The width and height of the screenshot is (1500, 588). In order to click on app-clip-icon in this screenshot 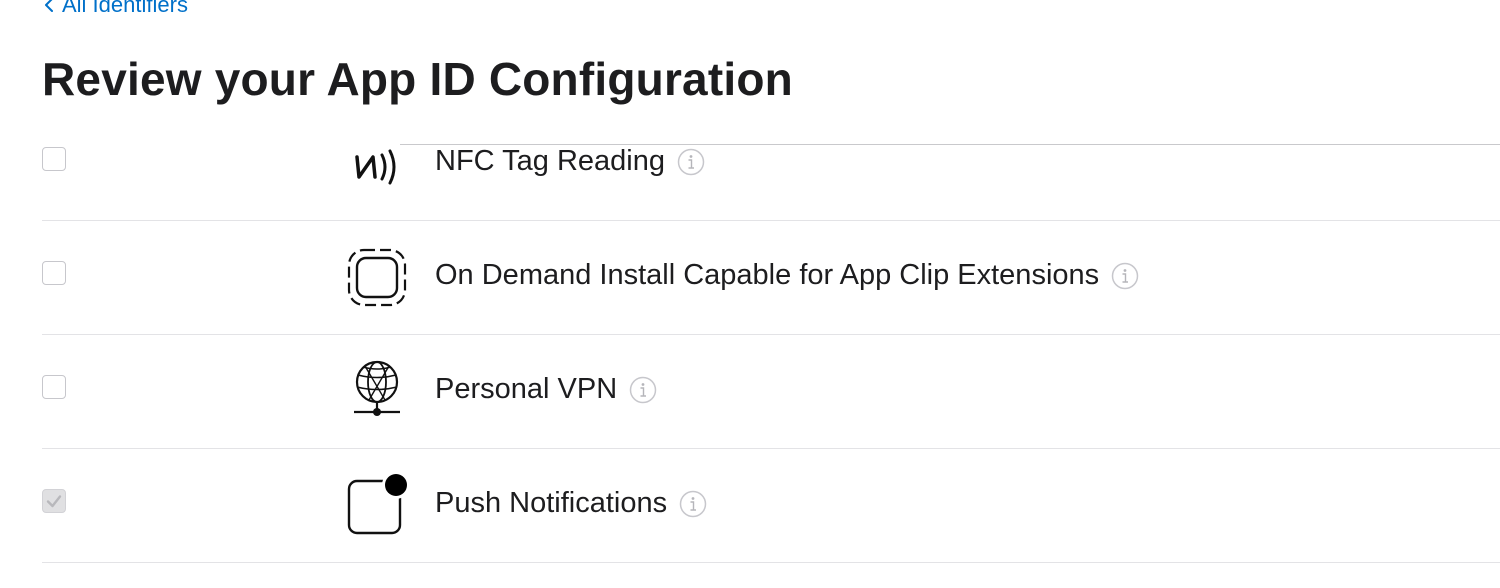, I will do `click(377, 277)`.